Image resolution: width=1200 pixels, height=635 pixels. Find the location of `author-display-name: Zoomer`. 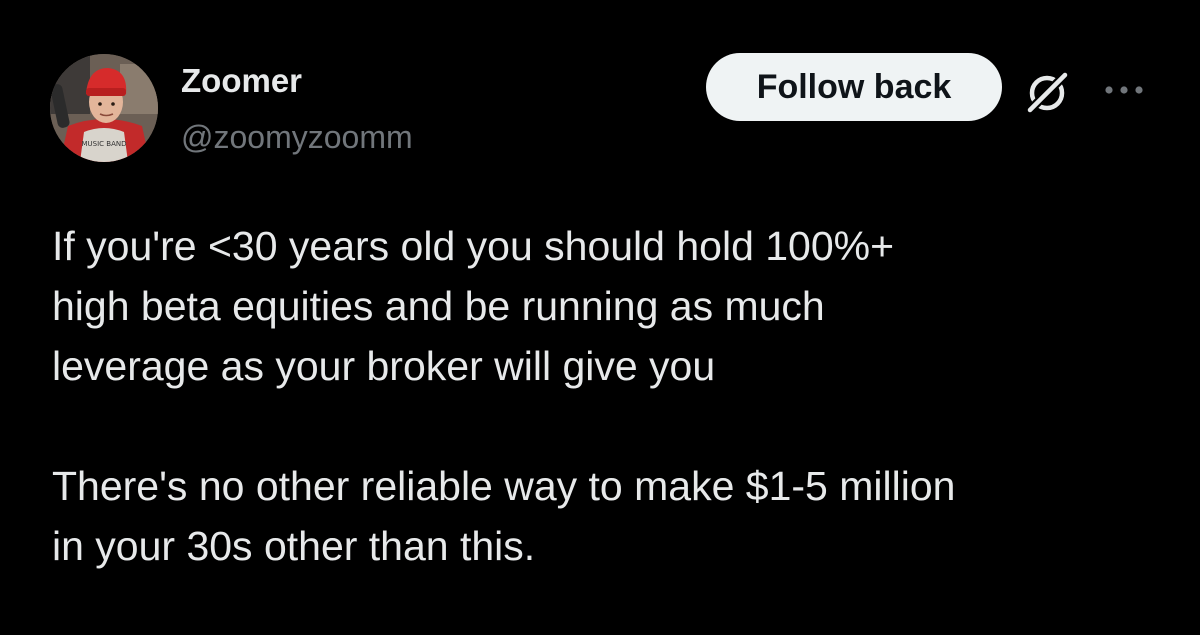

author-display-name: Zoomer is located at coordinates (241, 81).